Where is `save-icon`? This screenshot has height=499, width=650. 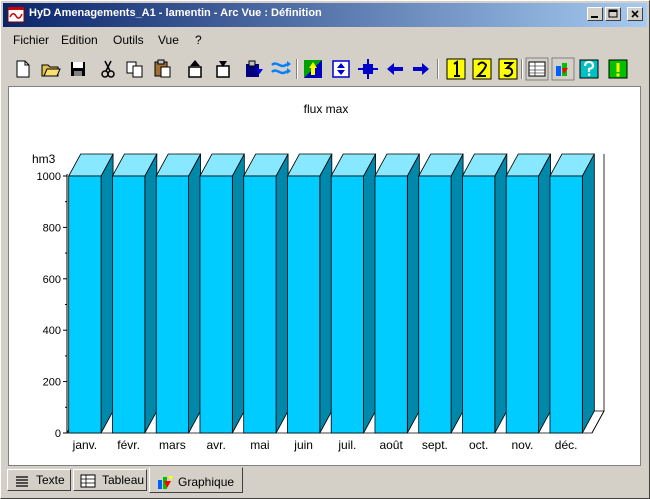
save-icon is located at coordinates (78, 69).